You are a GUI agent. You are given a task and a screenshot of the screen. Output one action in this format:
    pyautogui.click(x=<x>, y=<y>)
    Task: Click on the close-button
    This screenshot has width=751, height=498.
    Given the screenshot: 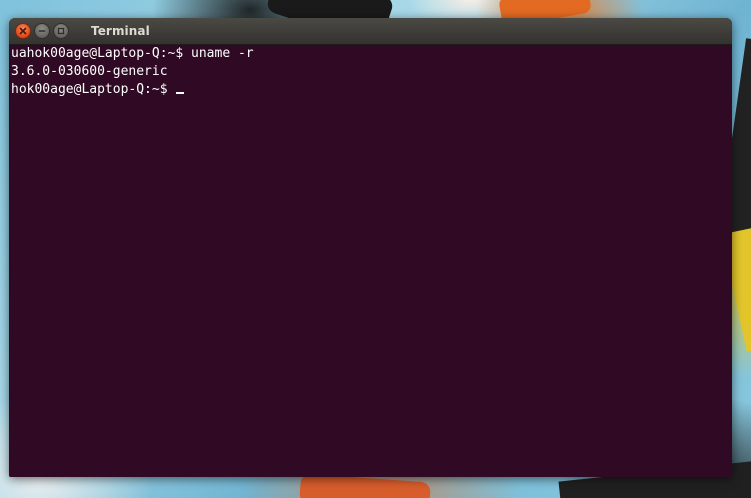 What is the action you would take?
    pyautogui.click(x=23, y=31)
    